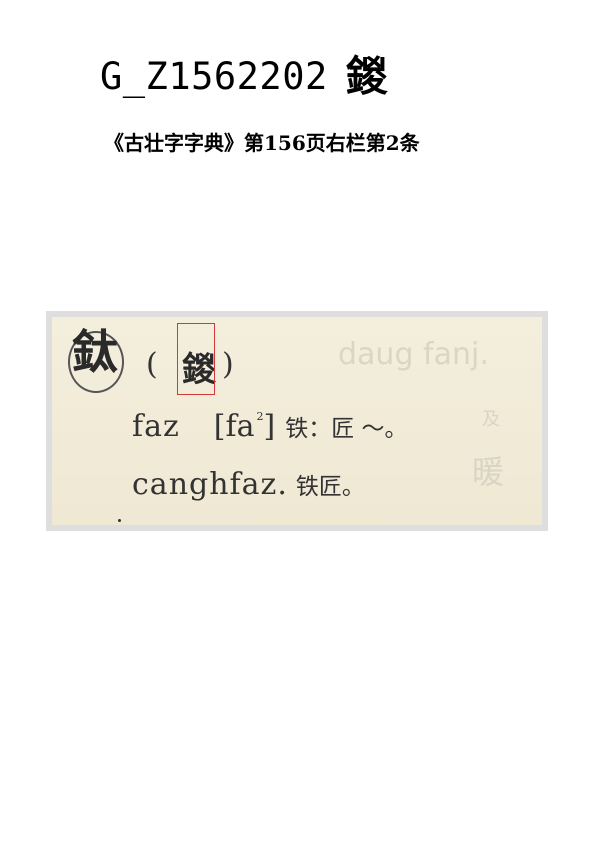 The height and width of the screenshot is (842, 595). What do you see at coordinates (156, 426) in the screenshot?
I see `romanization: faz` at bounding box center [156, 426].